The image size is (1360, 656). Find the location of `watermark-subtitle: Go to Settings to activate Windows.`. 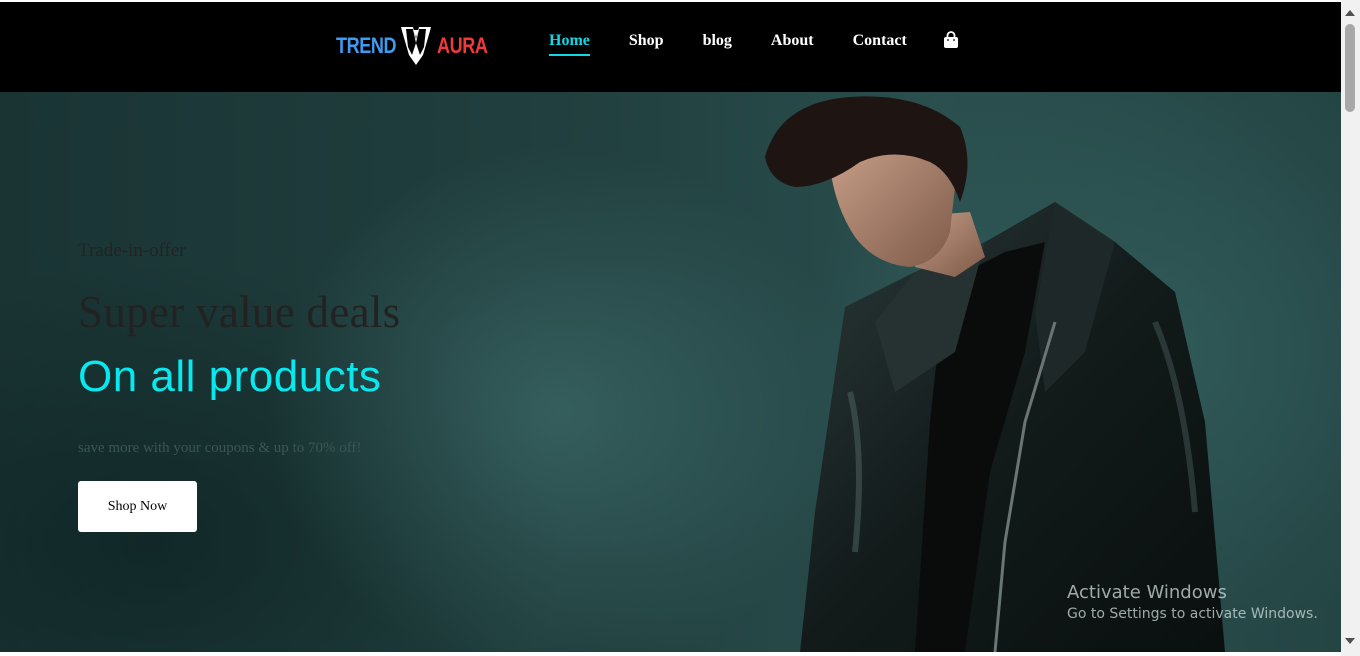

watermark-subtitle: Go to Settings to activate Windows. is located at coordinates (1192, 614).